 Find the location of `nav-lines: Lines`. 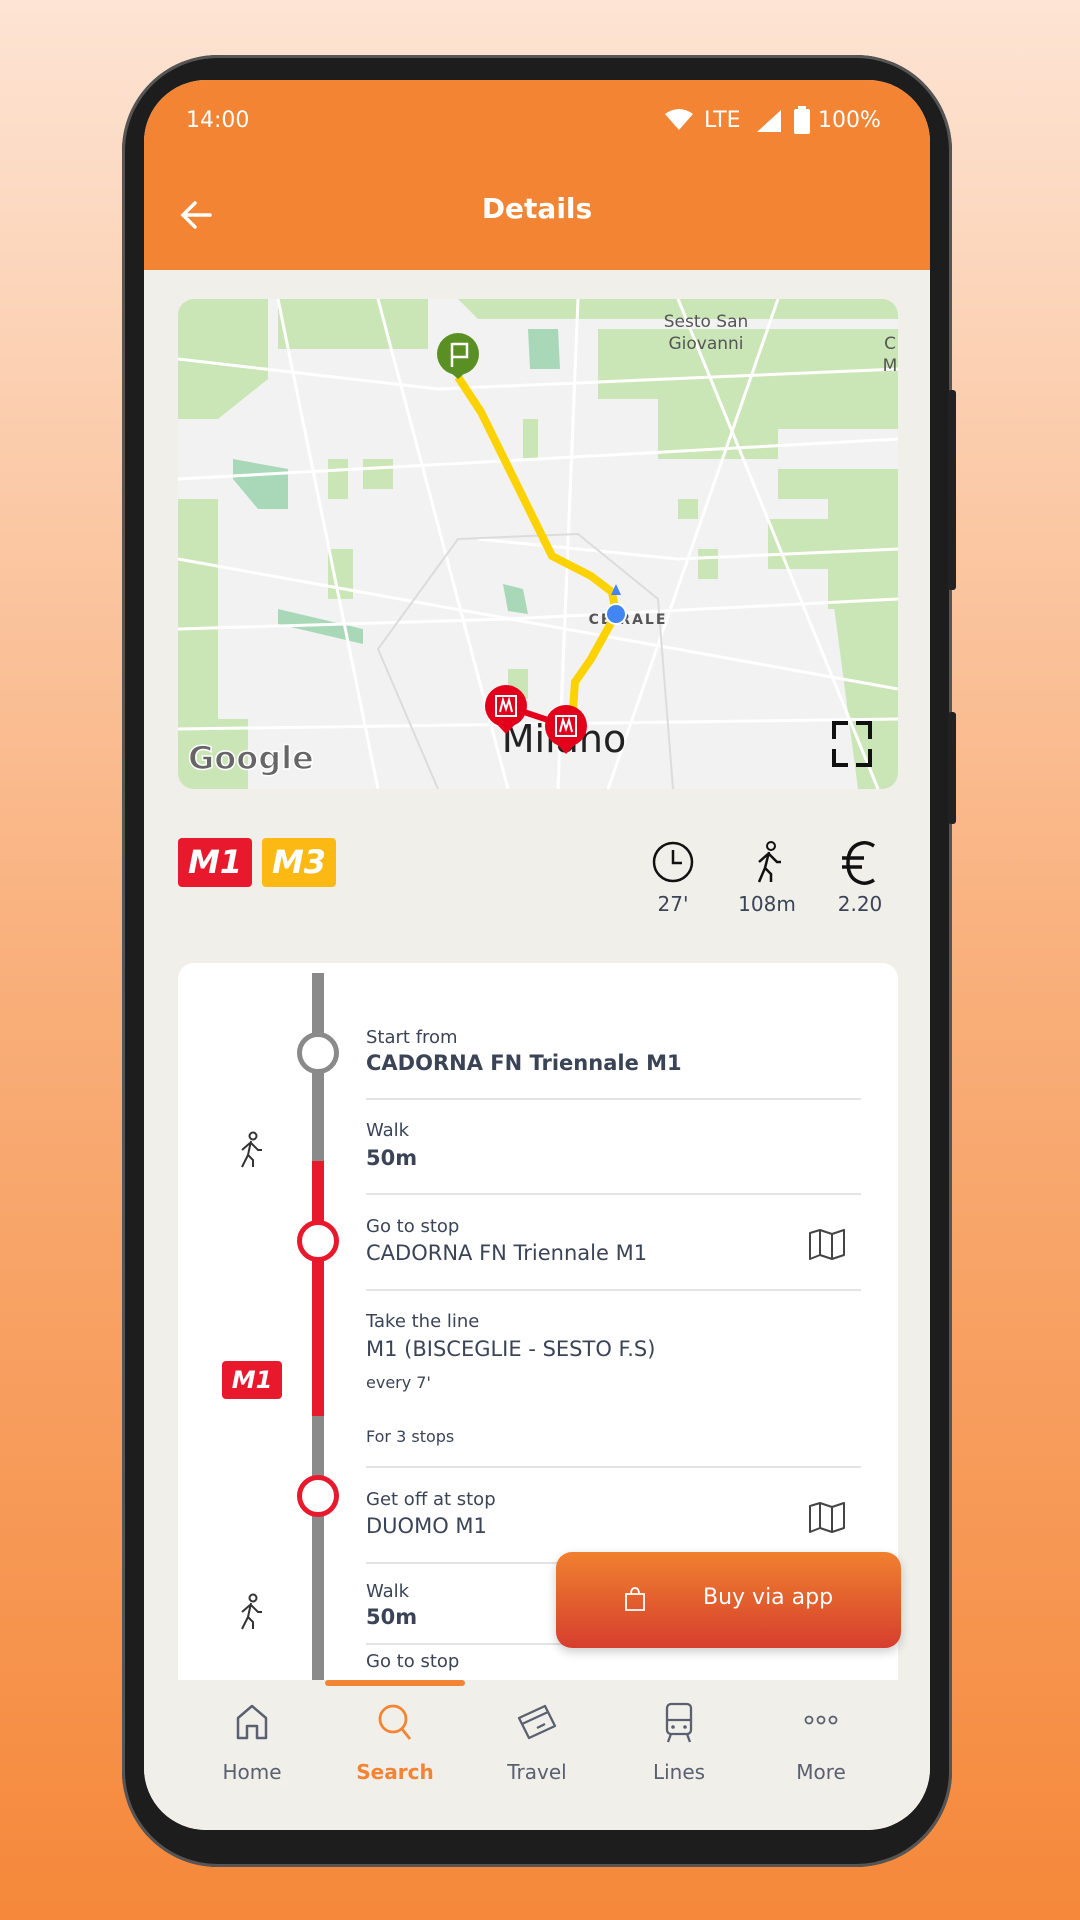

nav-lines: Lines is located at coordinates (679, 1735).